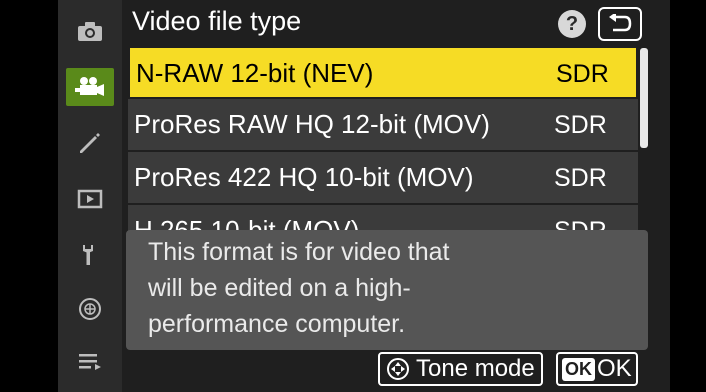 The image size is (706, 392). I want to click on my-menu-icon, so click(90, 362).